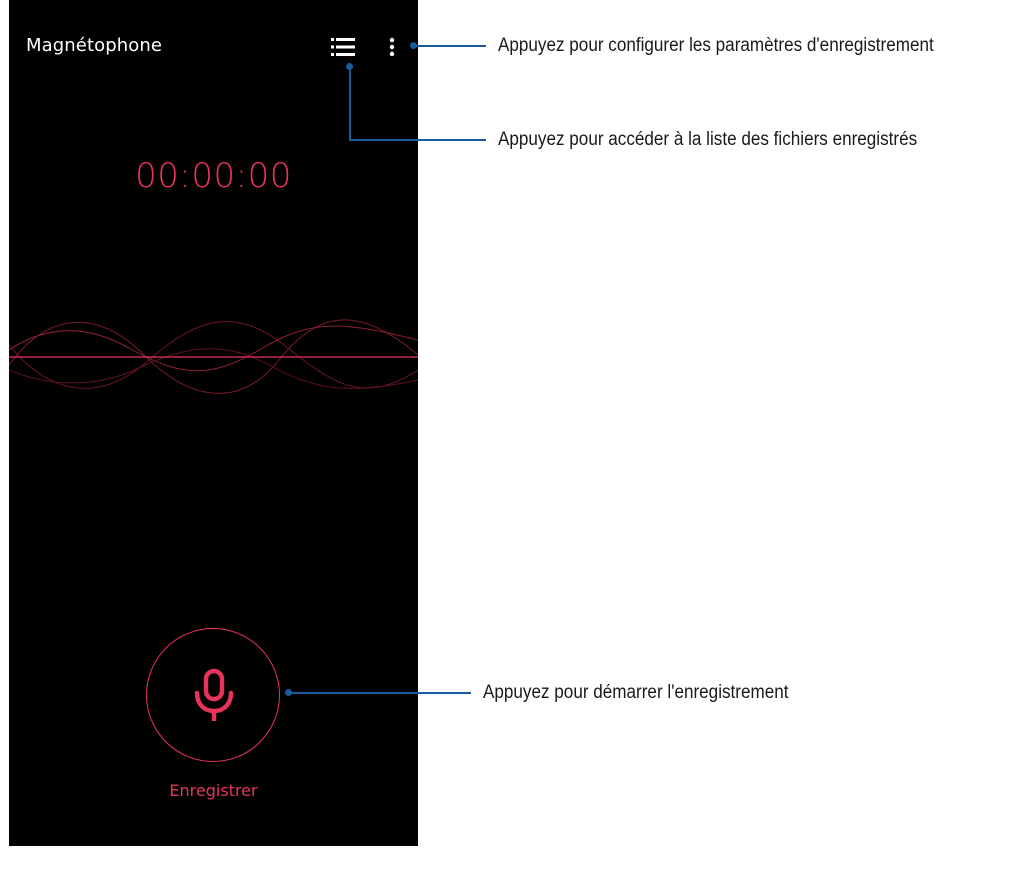 This screenshot has width=1013, height=873. Describe the element at coordinates (350, 103) in the screenshot. I see `callout-line-file-list-vertical` at that location.